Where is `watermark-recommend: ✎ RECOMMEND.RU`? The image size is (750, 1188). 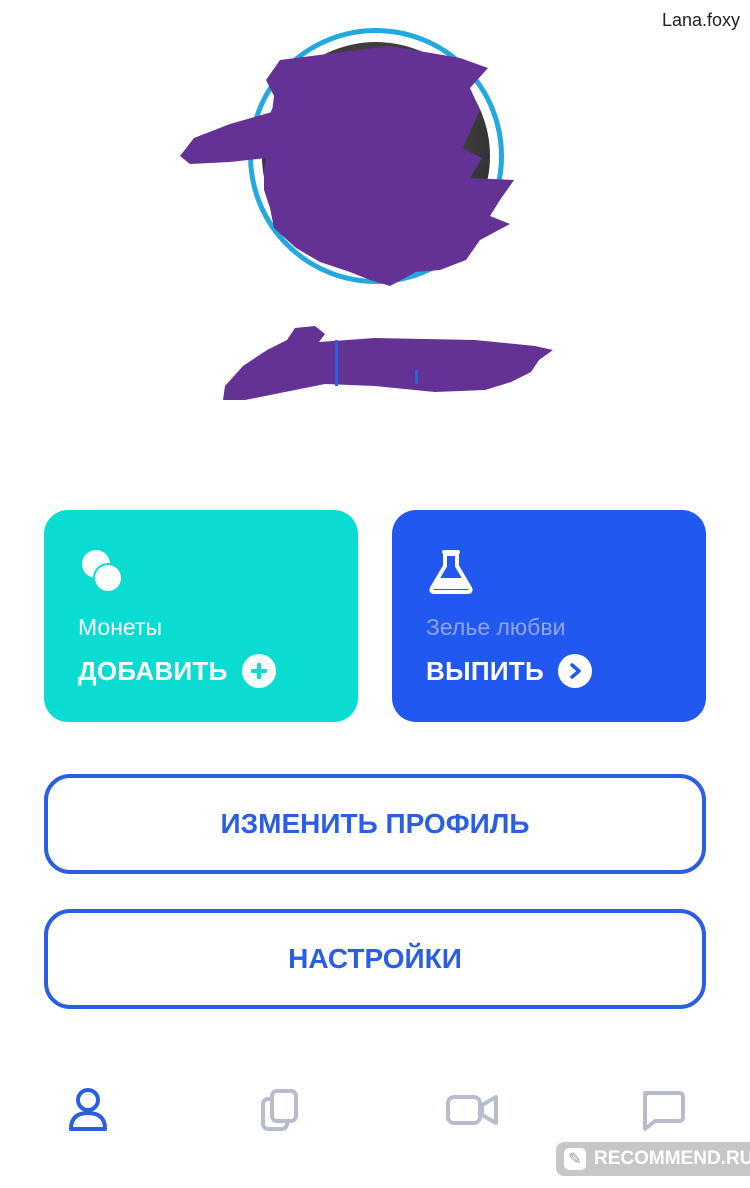 watermark-recommend: ✎ RECOMMEND.RU is located at coordinates (653, 1159).